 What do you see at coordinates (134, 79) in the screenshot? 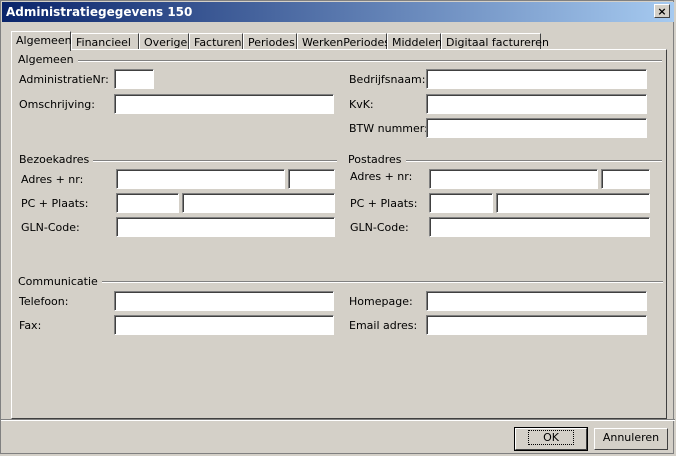
I see `administratienr-input` at bounding box center [134, 79].